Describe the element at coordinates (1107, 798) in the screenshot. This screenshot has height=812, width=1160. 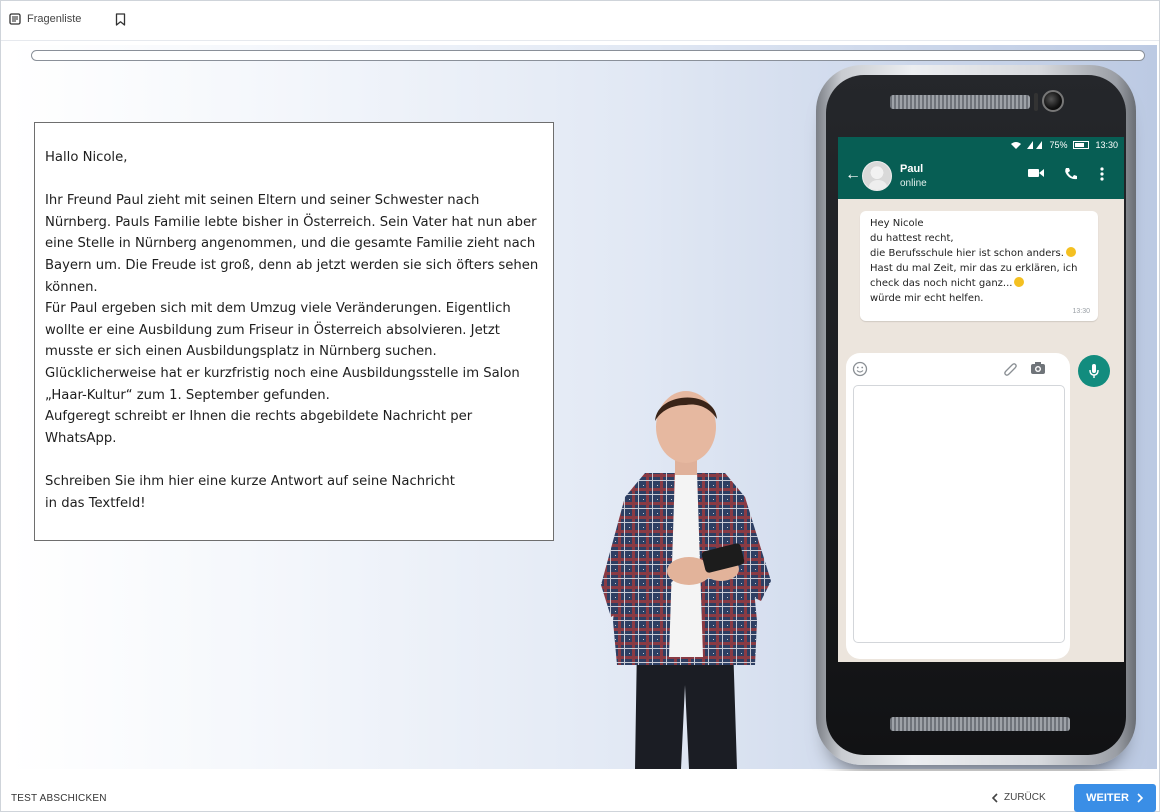
I see `next-label: WEITER` at that location.